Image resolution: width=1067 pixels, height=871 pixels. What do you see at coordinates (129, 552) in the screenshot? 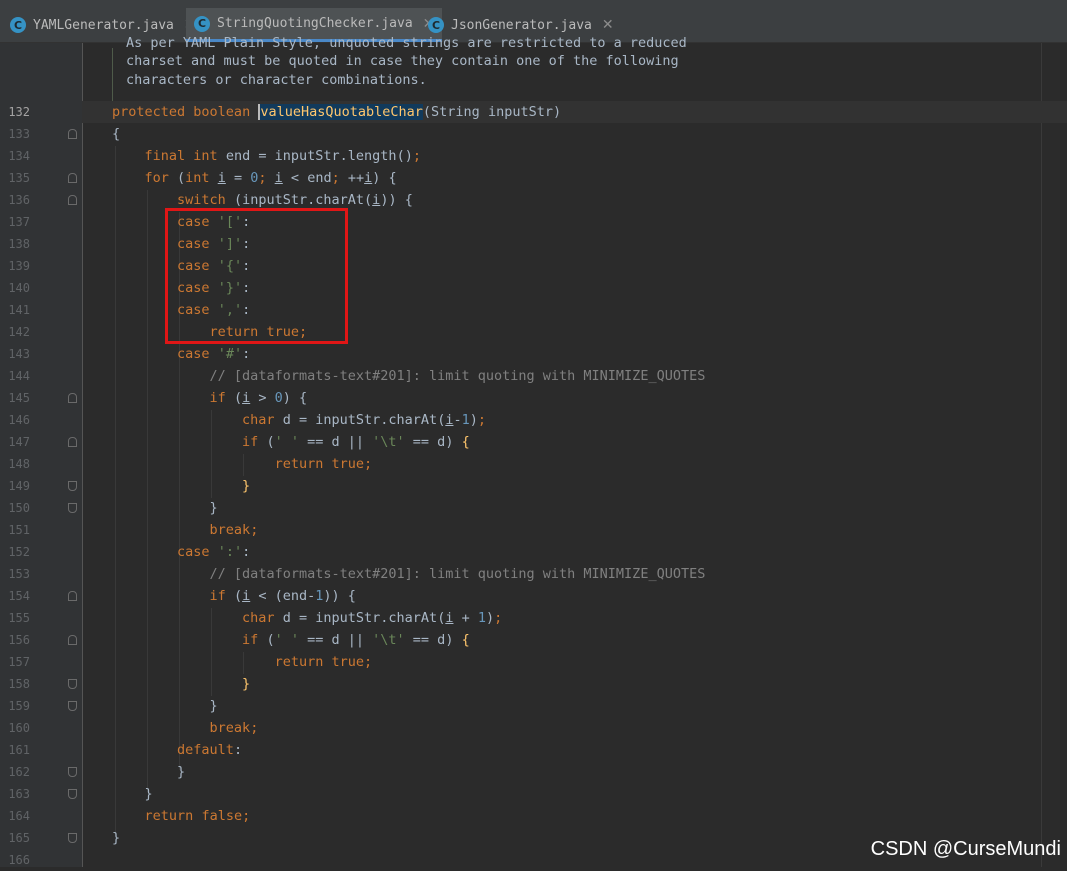
I see `code-line: 152 case ':':` at bounding box center [129, 552].